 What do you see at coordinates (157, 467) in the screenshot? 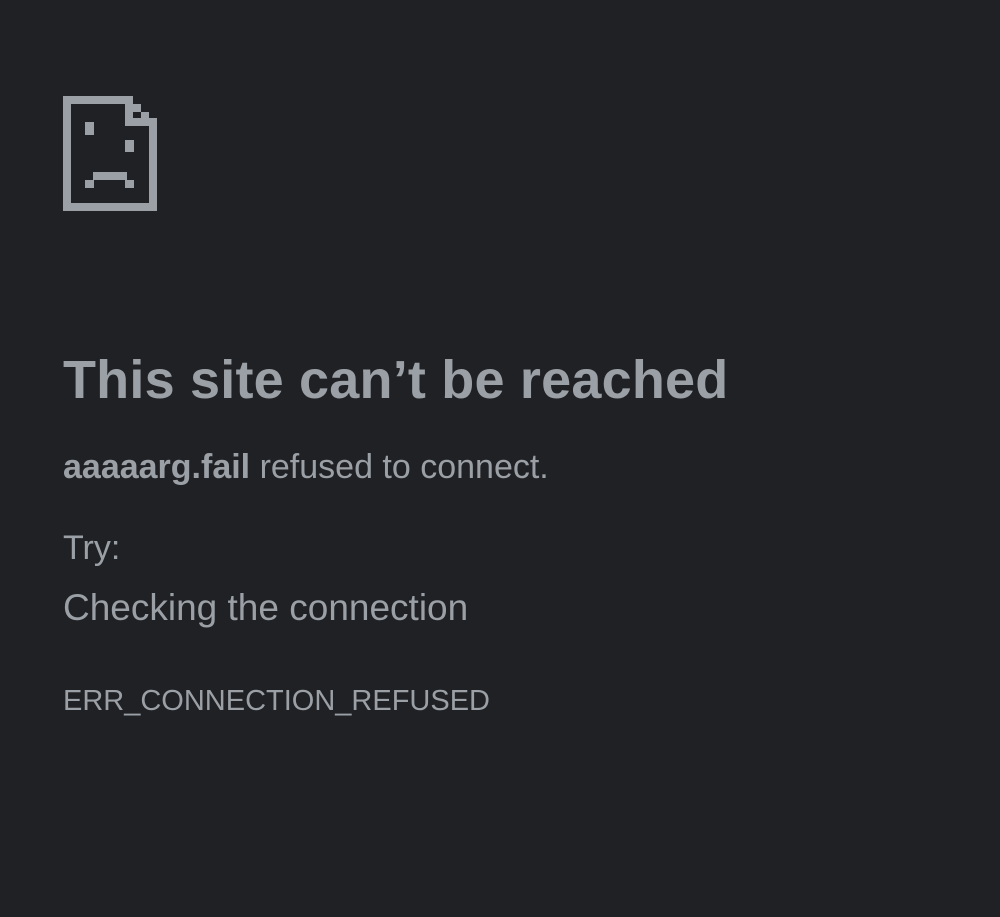
I see `host-name: aaaaarg.fail` at bounding box center [157, 467].